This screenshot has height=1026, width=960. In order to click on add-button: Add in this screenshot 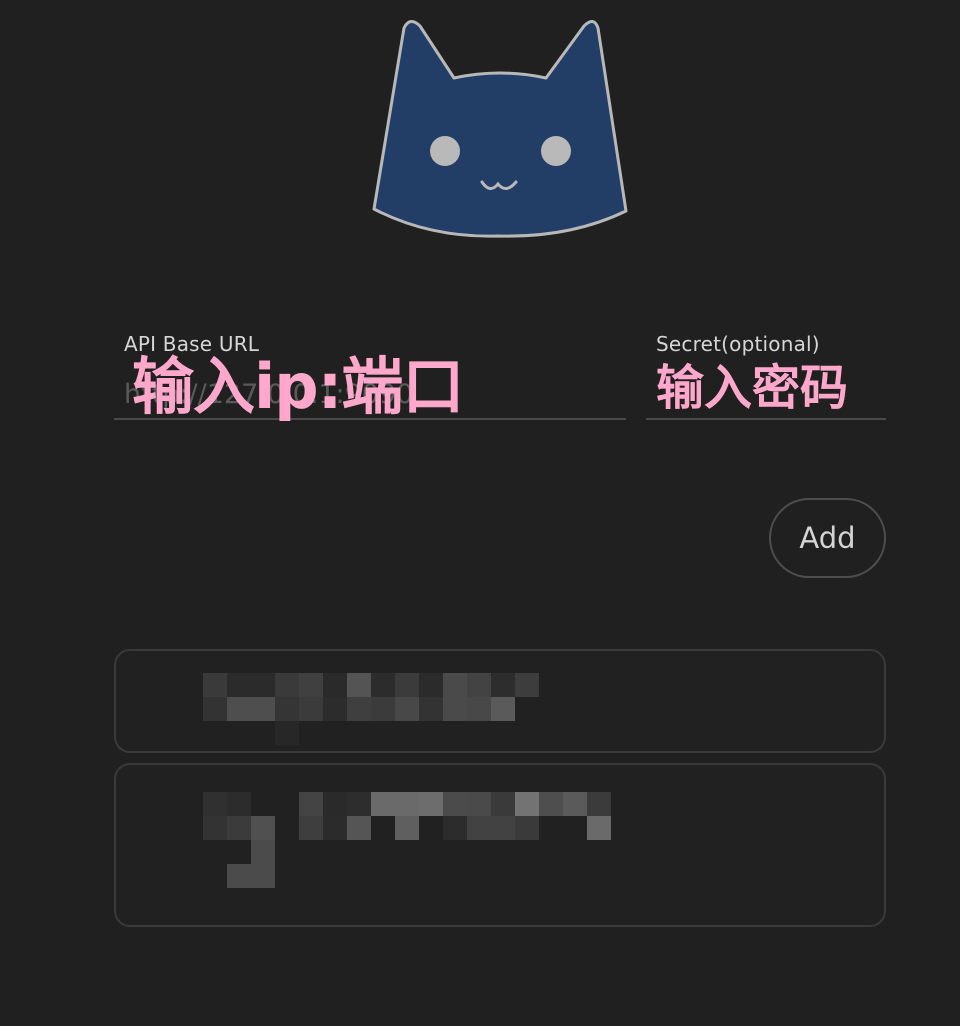, I will do `click(827, 538)`.